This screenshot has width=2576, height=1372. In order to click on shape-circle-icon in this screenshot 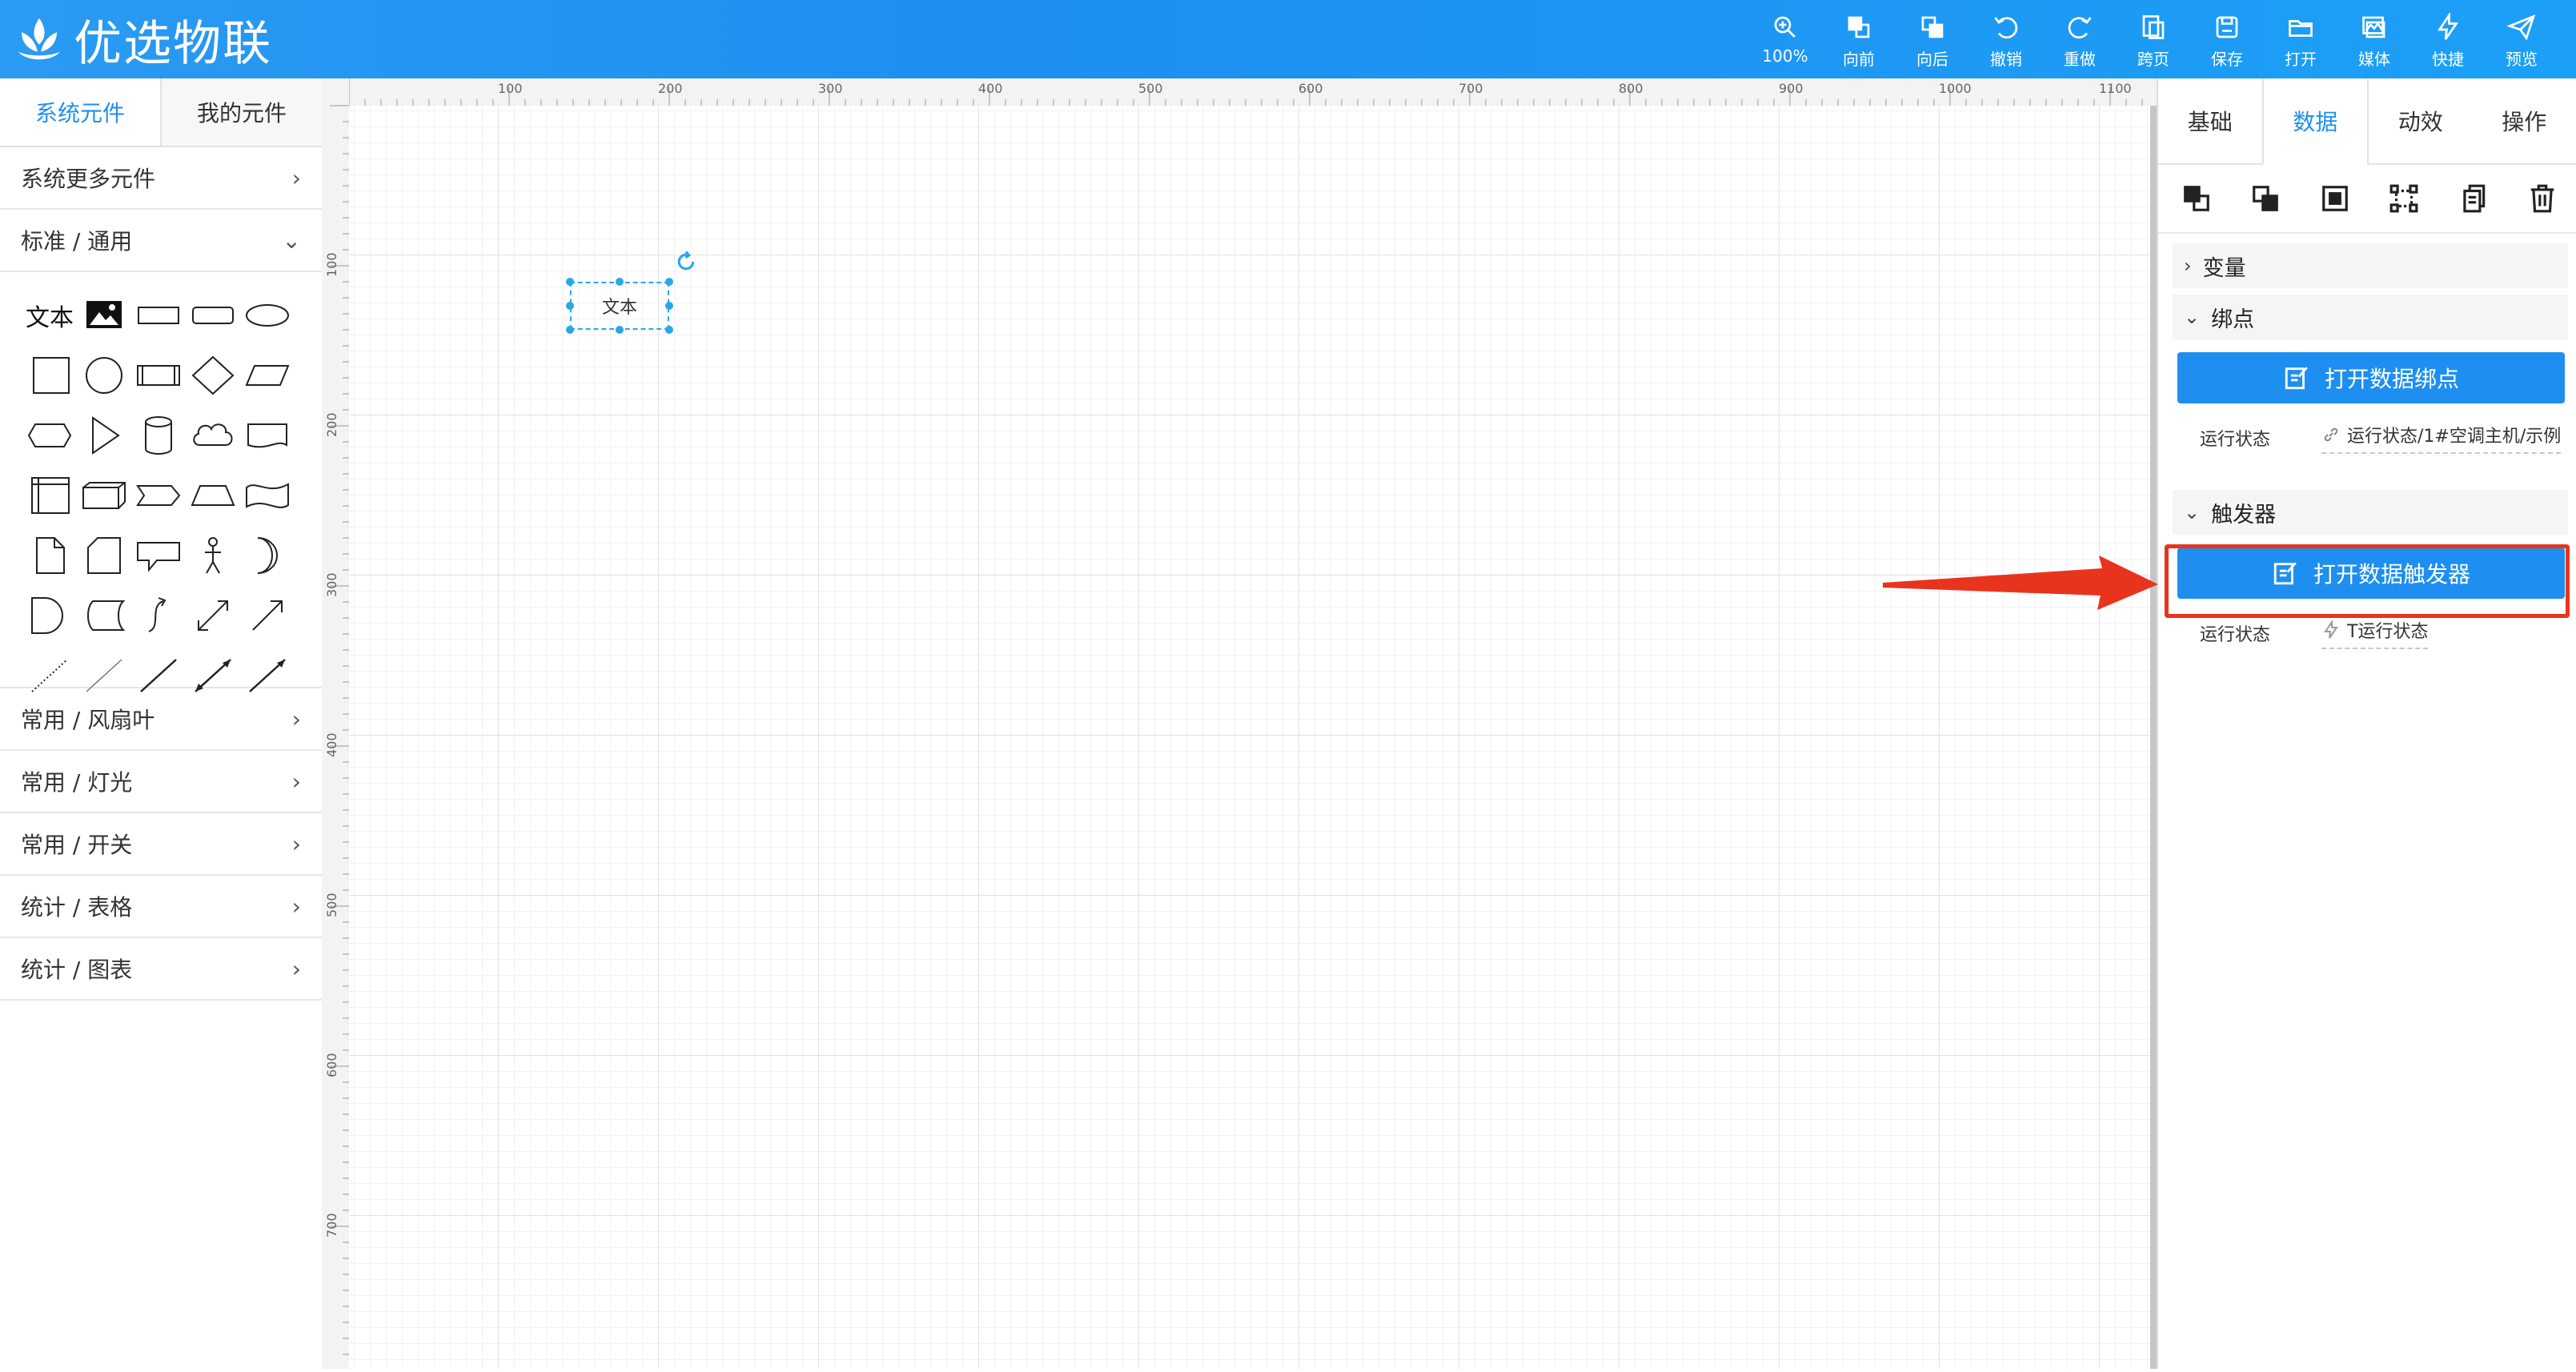, I will do `click(104, 375)`.